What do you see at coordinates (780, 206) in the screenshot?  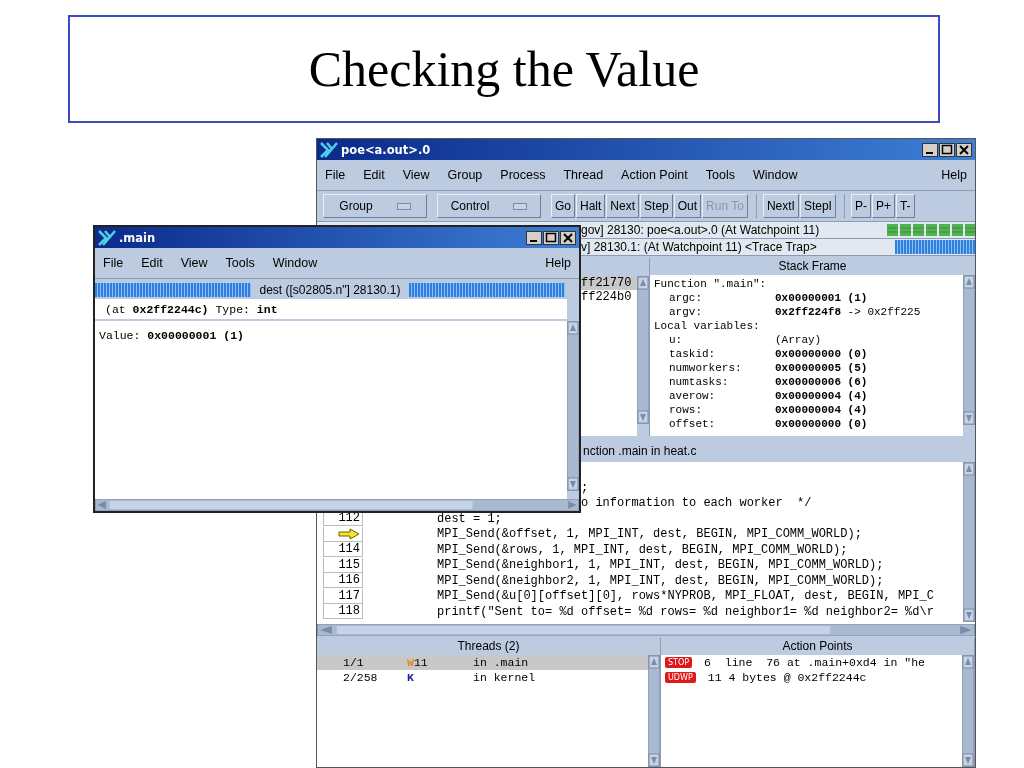 I see `toolbar-button: NextI` at bounding box center [780, 206].